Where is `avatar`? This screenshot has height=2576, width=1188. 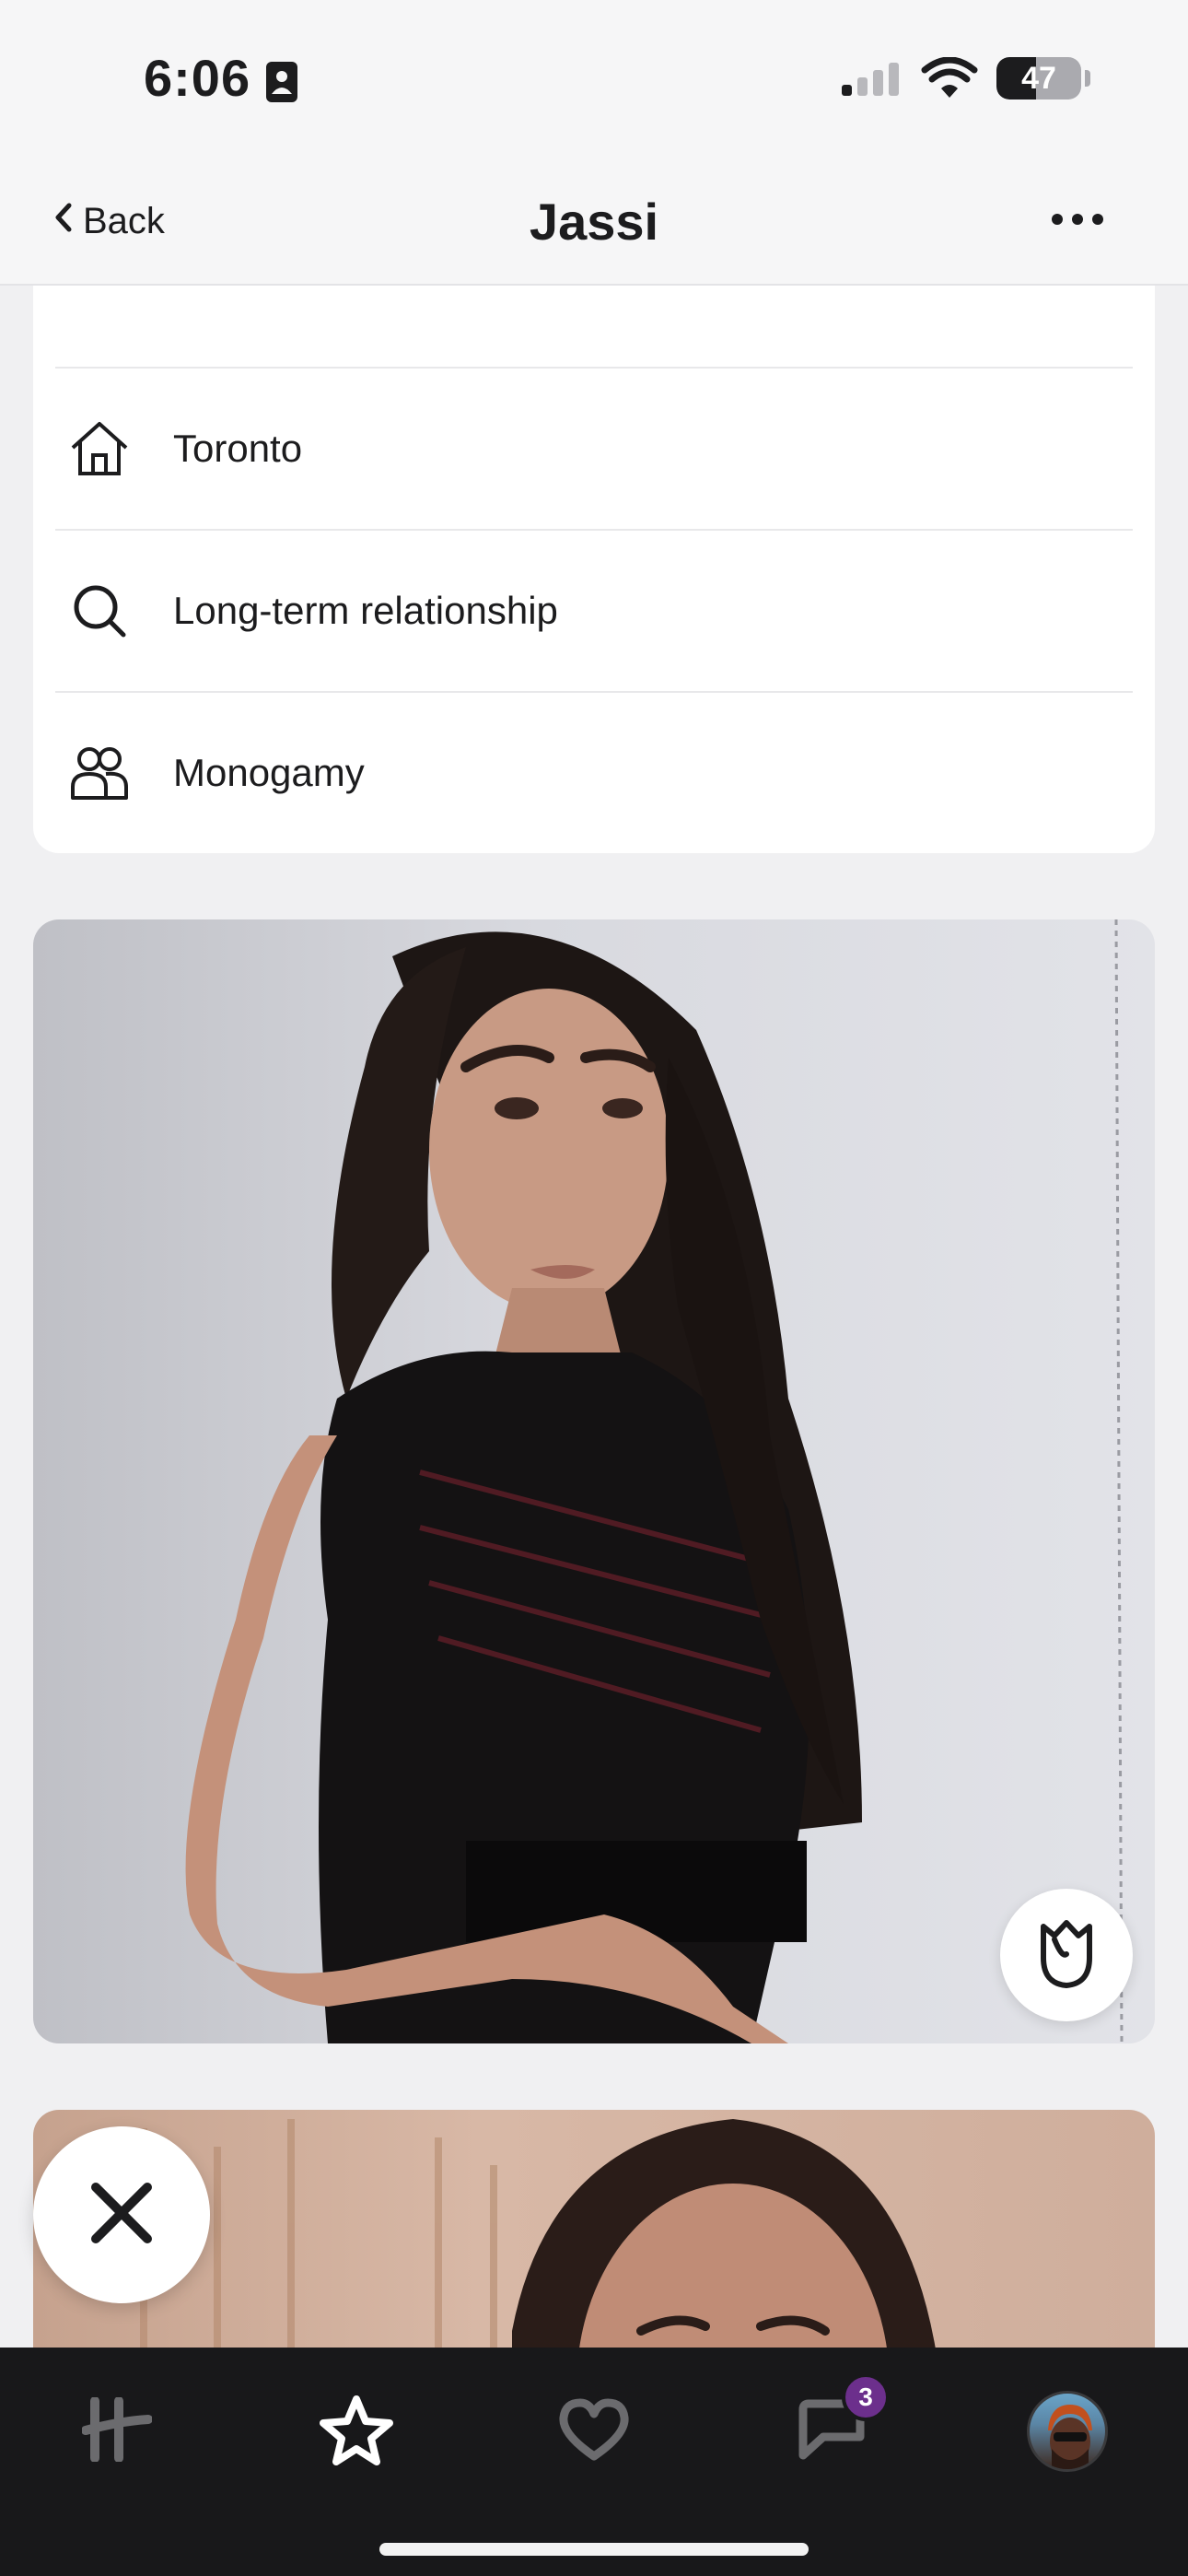 avatar is located at coordinates (1067, 2431).